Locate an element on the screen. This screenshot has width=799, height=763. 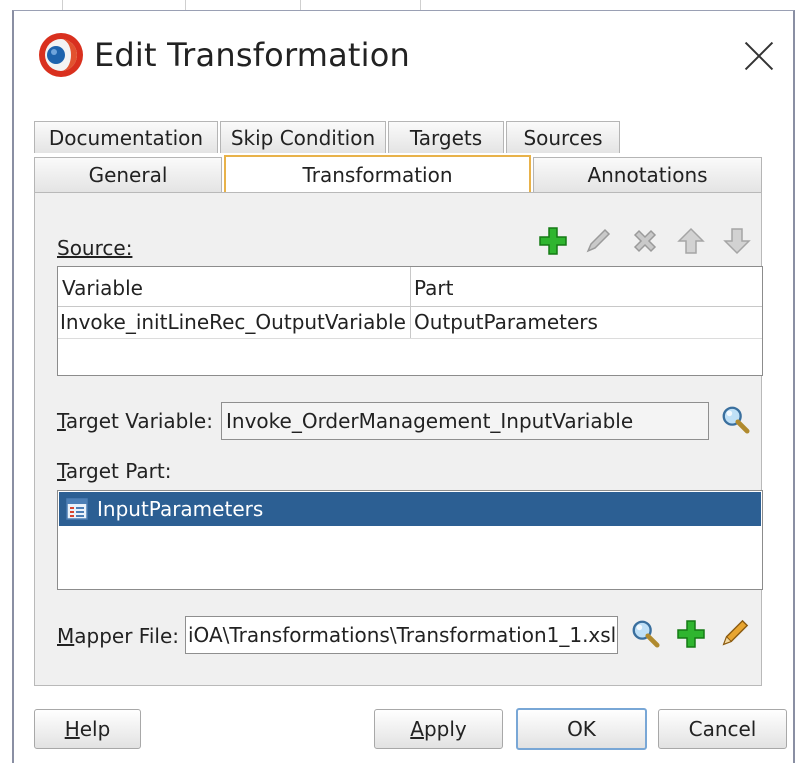
target-variable-label: Target Variable: is located at coordinates (135, 421).